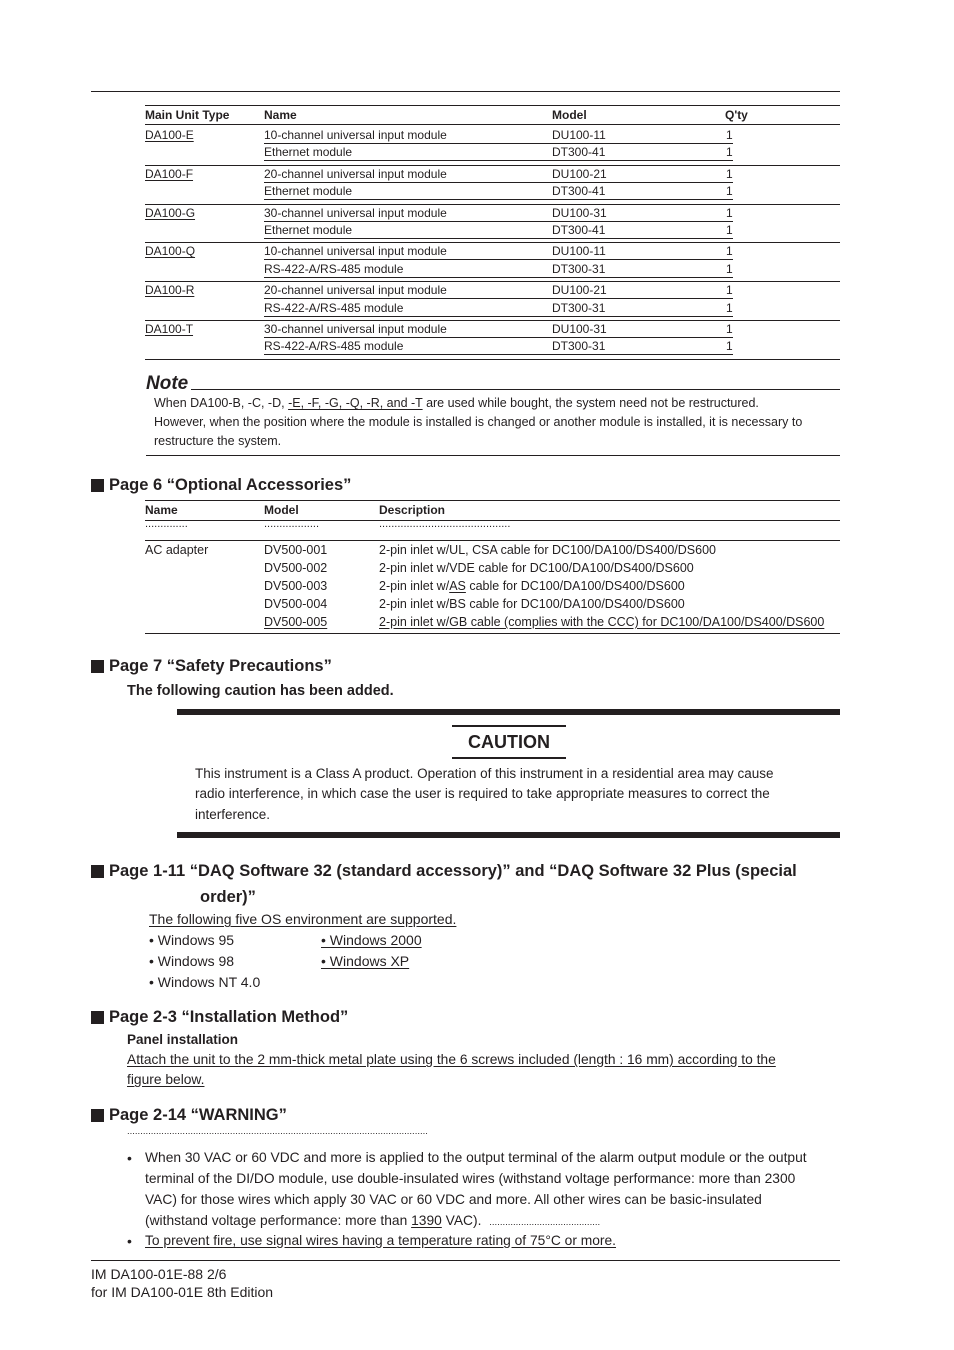  What do you see at coordinates (159, 1274) in the screenshot?
I see `footer-doc-id: IM DA100-01E-88 2/6` at bounding box center [159, 1274].